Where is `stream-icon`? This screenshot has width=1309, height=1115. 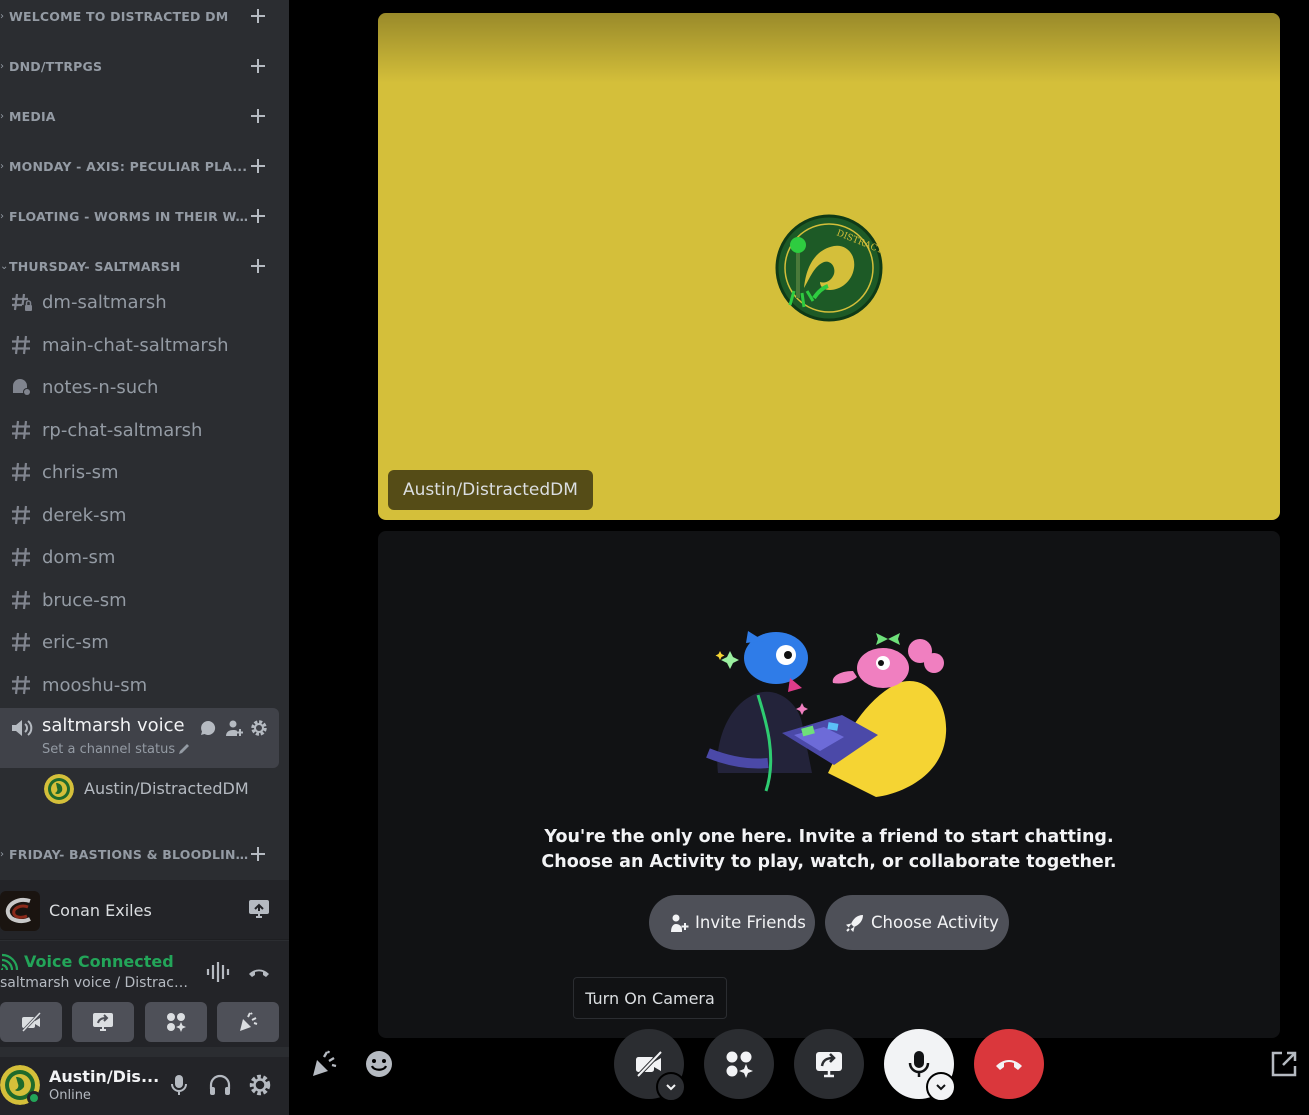
stream-icon is located at coordinates (259, 909).